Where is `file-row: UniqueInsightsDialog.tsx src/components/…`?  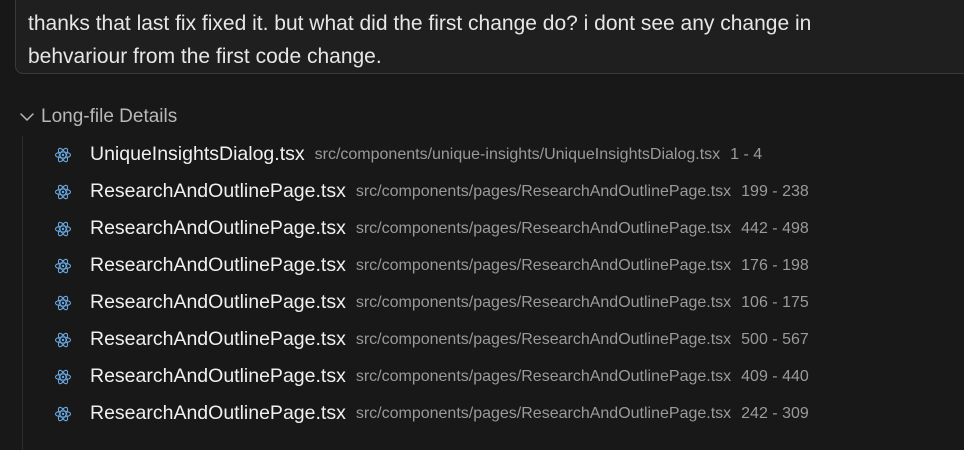
file-row: UniqueInsightsDialog.tsx src/components/… is located at coordinates (502, 154).